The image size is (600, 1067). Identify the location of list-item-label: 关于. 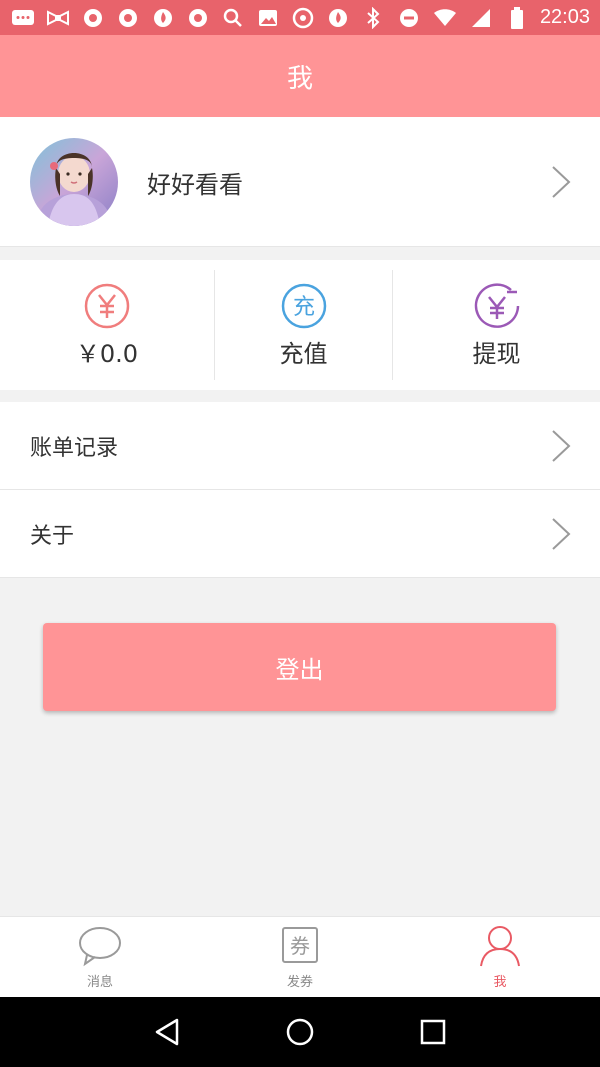
(52, 536).